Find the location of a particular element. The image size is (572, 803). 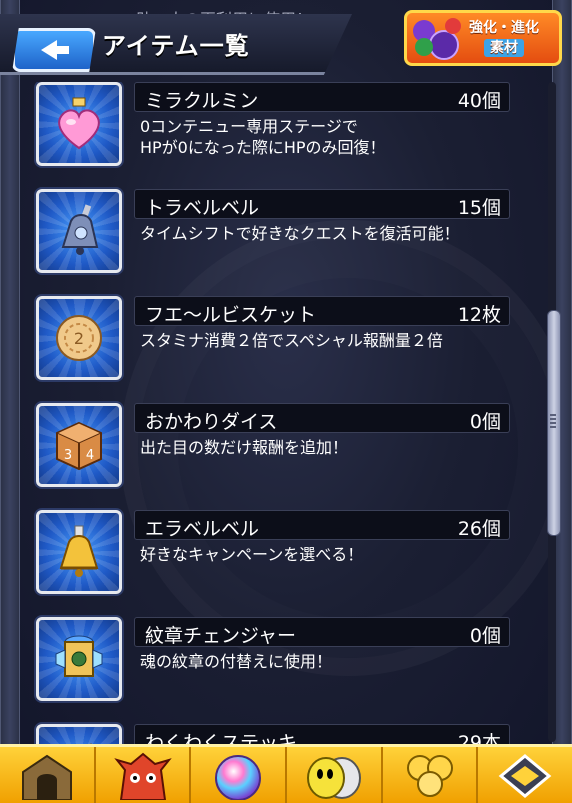

scrollbar-grip-icon is located at coordinates (553, 421).